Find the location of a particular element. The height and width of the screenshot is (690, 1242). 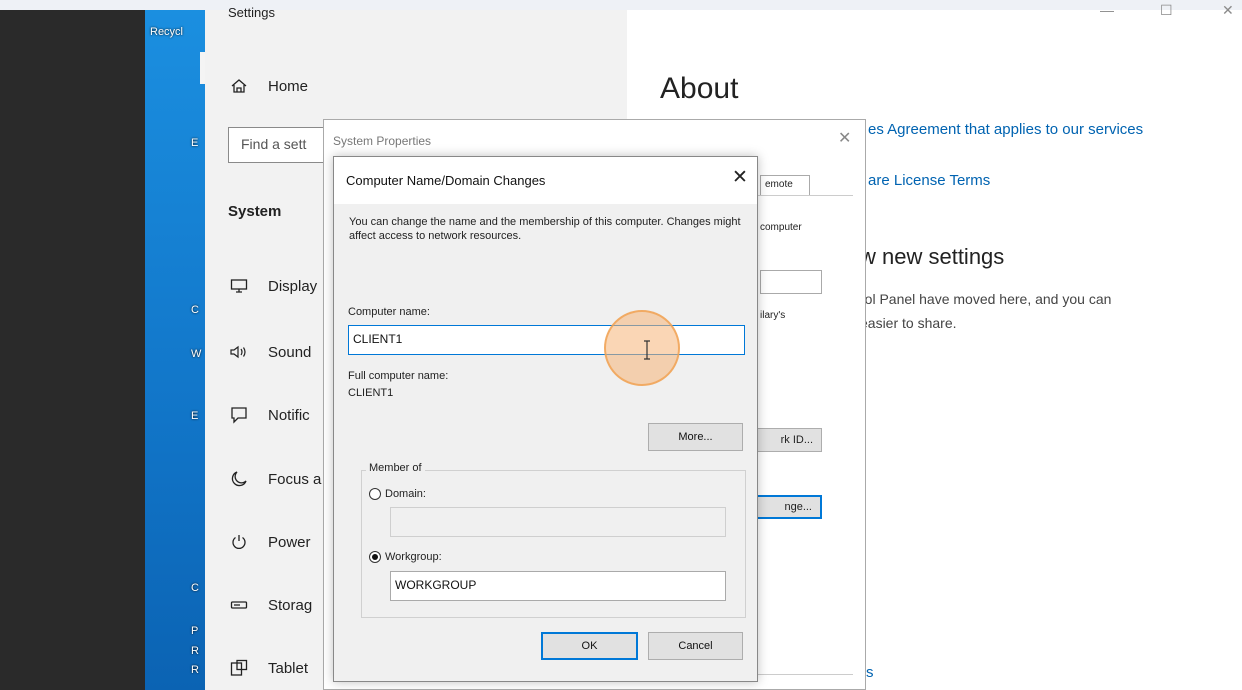

nav-item-label: Notific is located at coordinates (289, 415).